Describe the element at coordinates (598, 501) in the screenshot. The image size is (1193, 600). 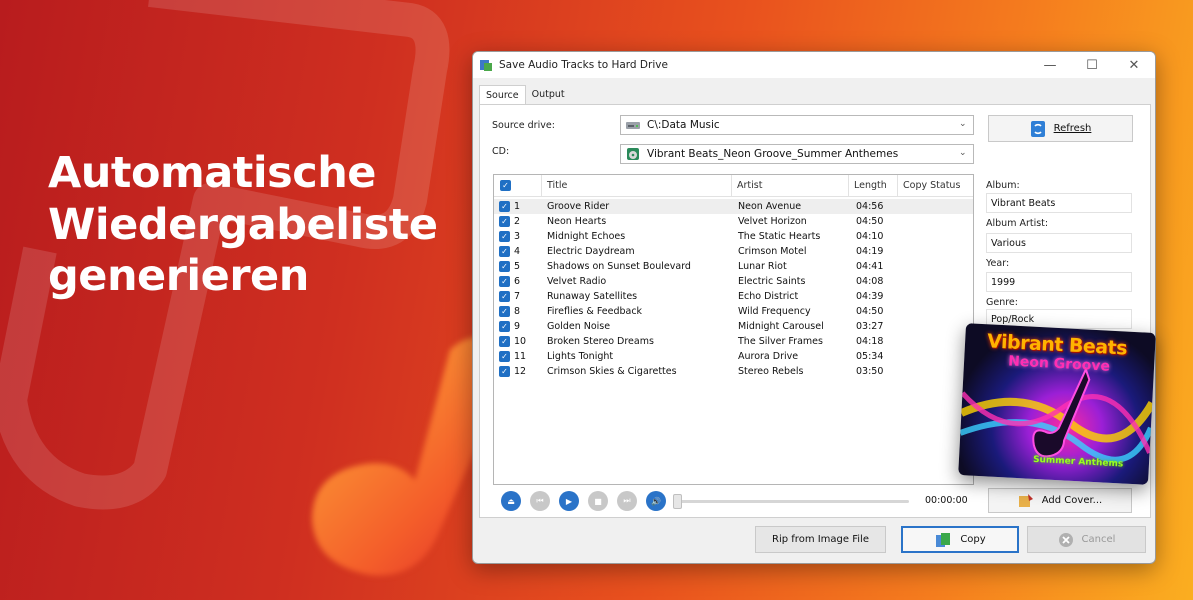
I see `stop-button: ■` at that location.